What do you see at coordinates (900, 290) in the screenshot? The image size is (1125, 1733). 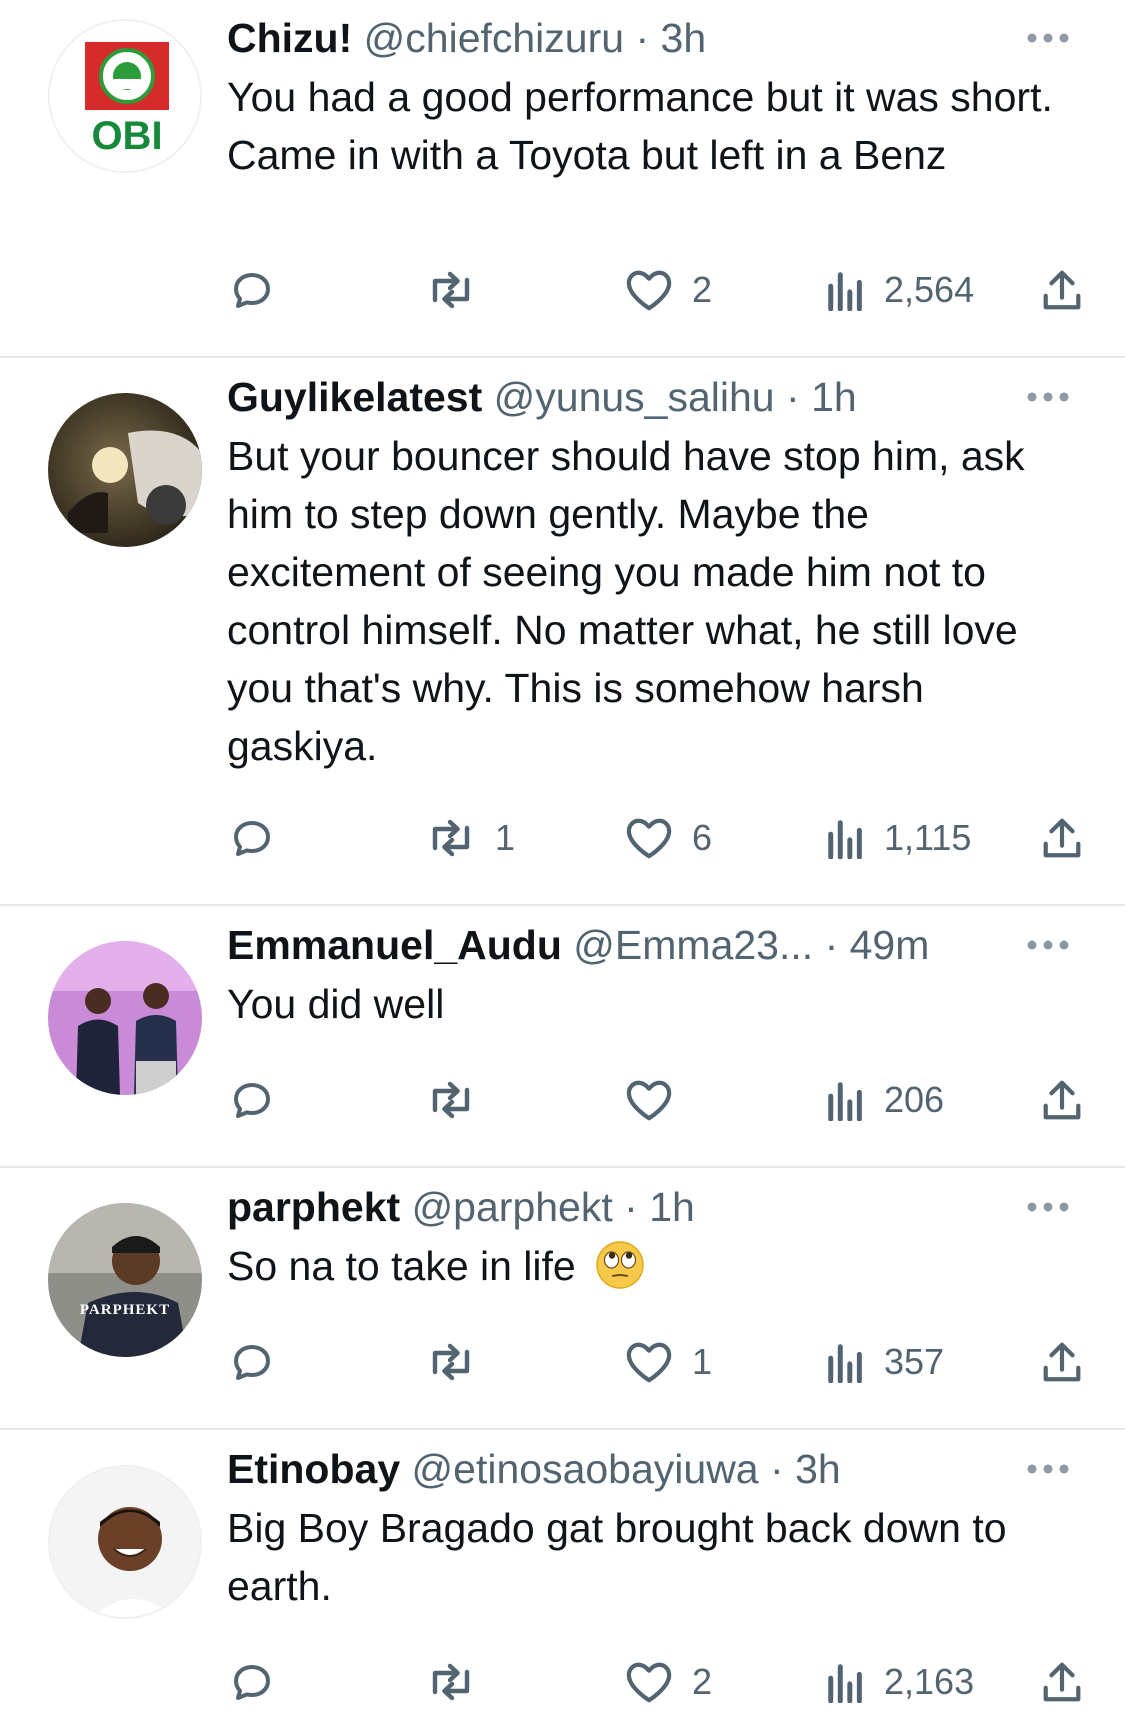 I see `views-button: 2,564` at bounding box center [900, 290].